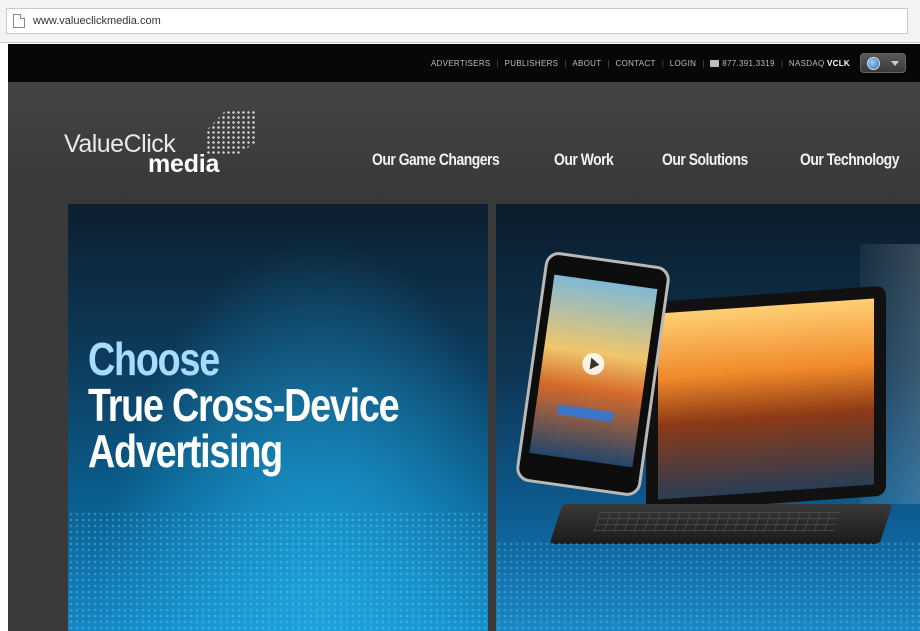 This screenshot has width=920, height=631. Describe the element at coordinates (586, 63) in the screenshot. I see `nav-about: ABOUT` at that location.